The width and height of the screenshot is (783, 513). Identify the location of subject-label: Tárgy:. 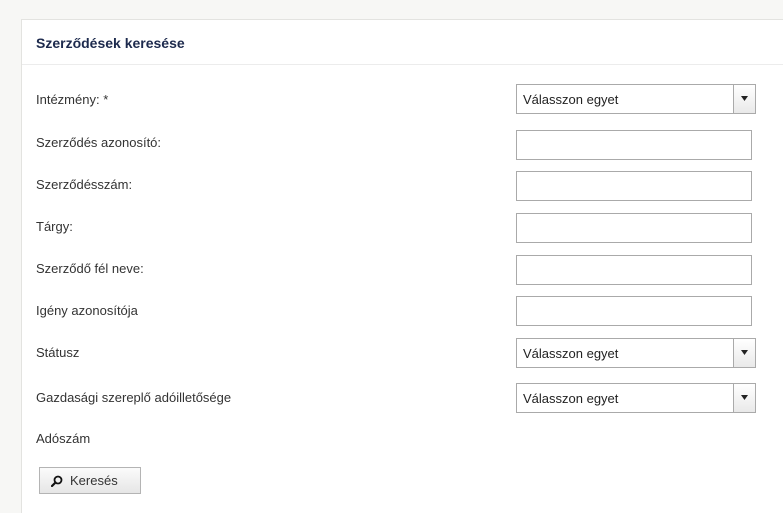
(54, 226).